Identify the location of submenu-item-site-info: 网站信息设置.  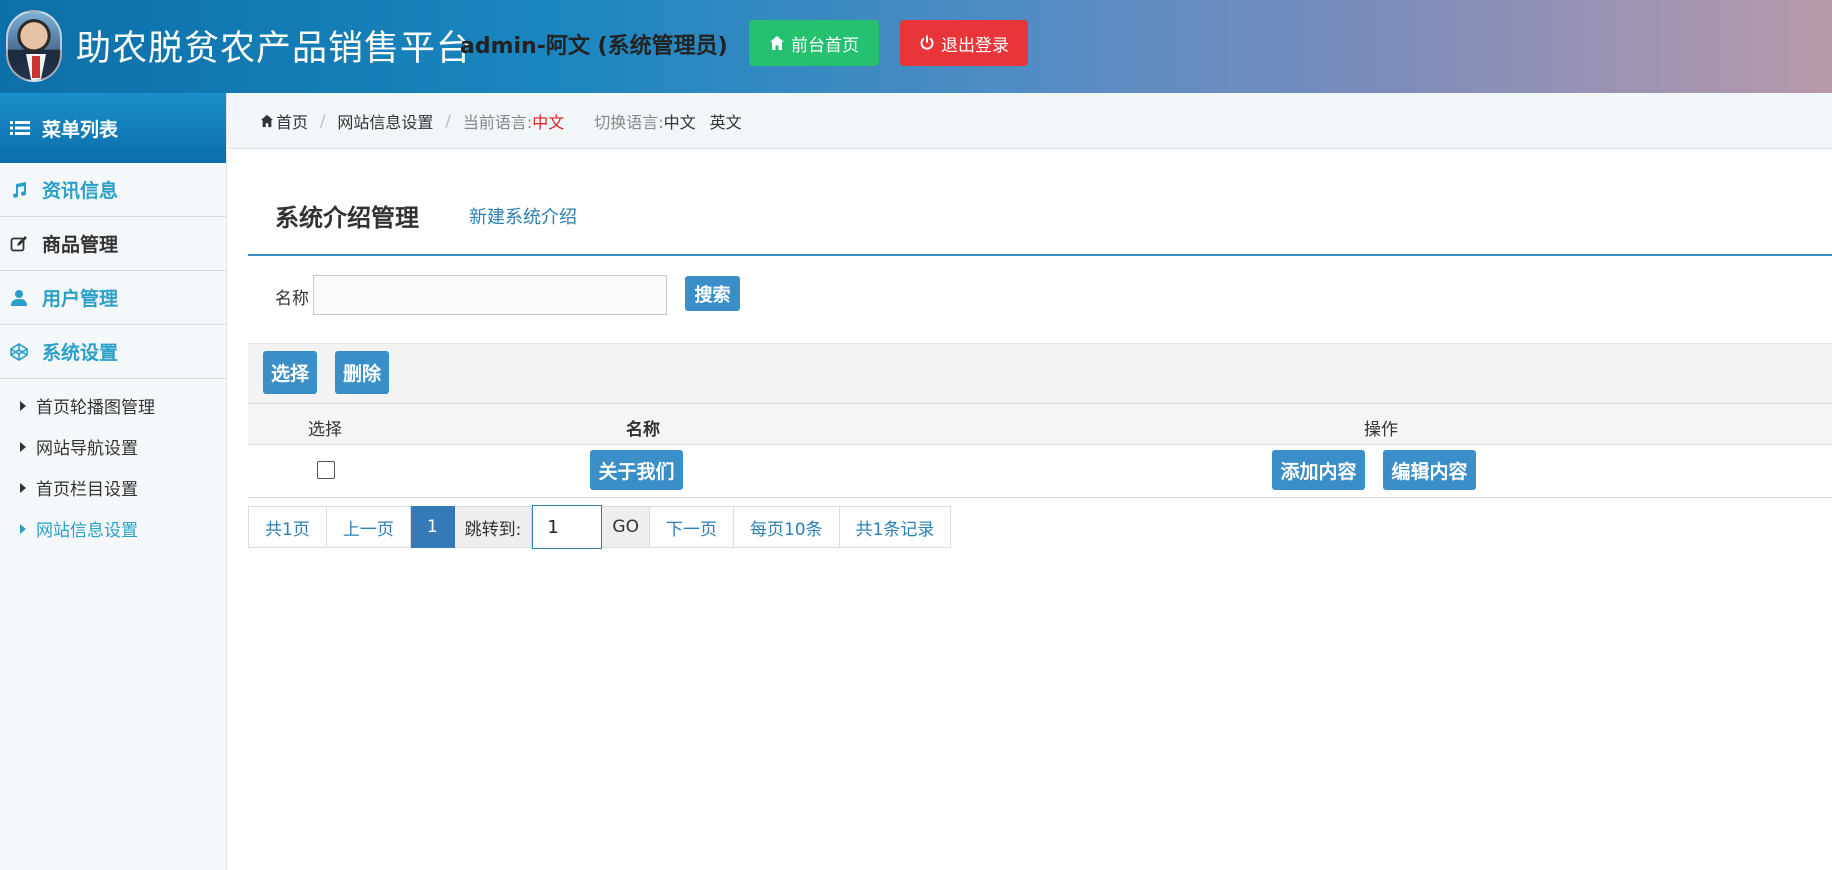
(113, 528).